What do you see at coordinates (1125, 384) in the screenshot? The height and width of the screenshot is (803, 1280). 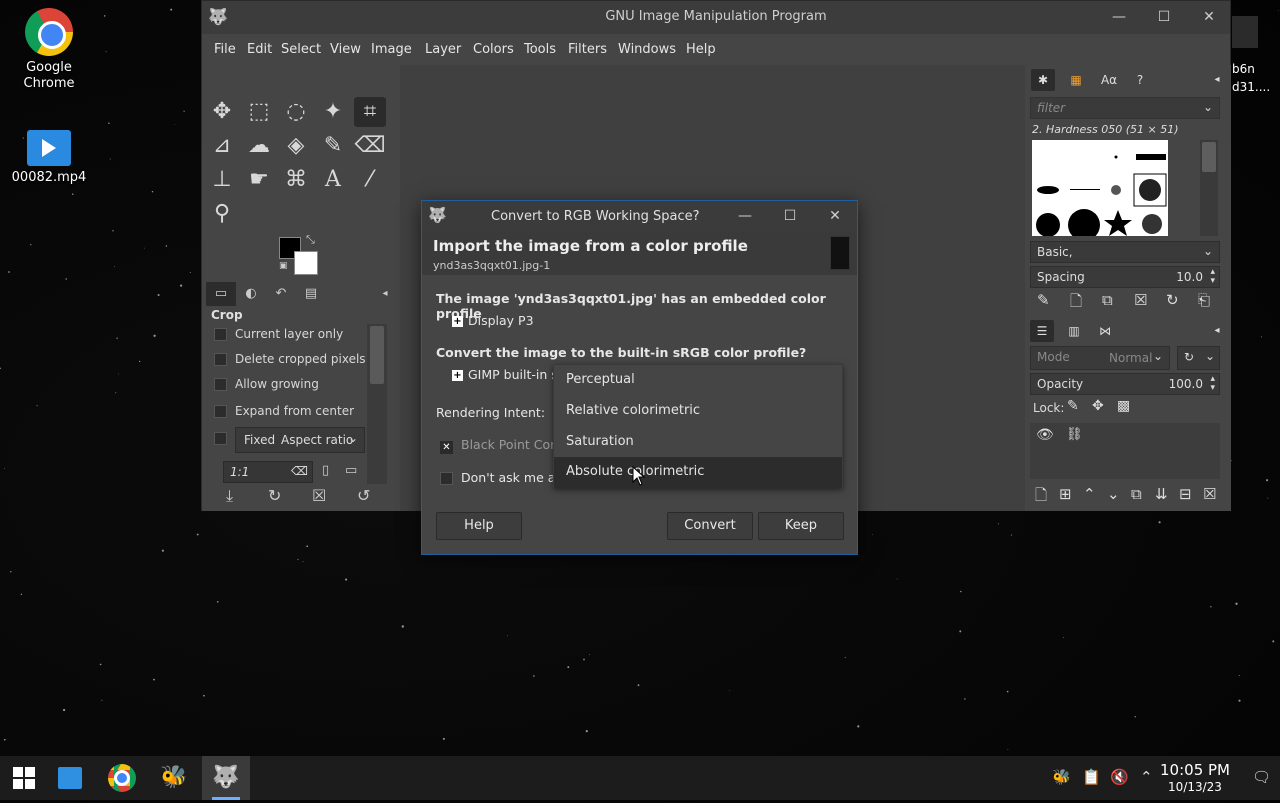 I see `opacity-spinner: Opacity 100.0 ▴ ▾` at bounding box center [1125, 384].